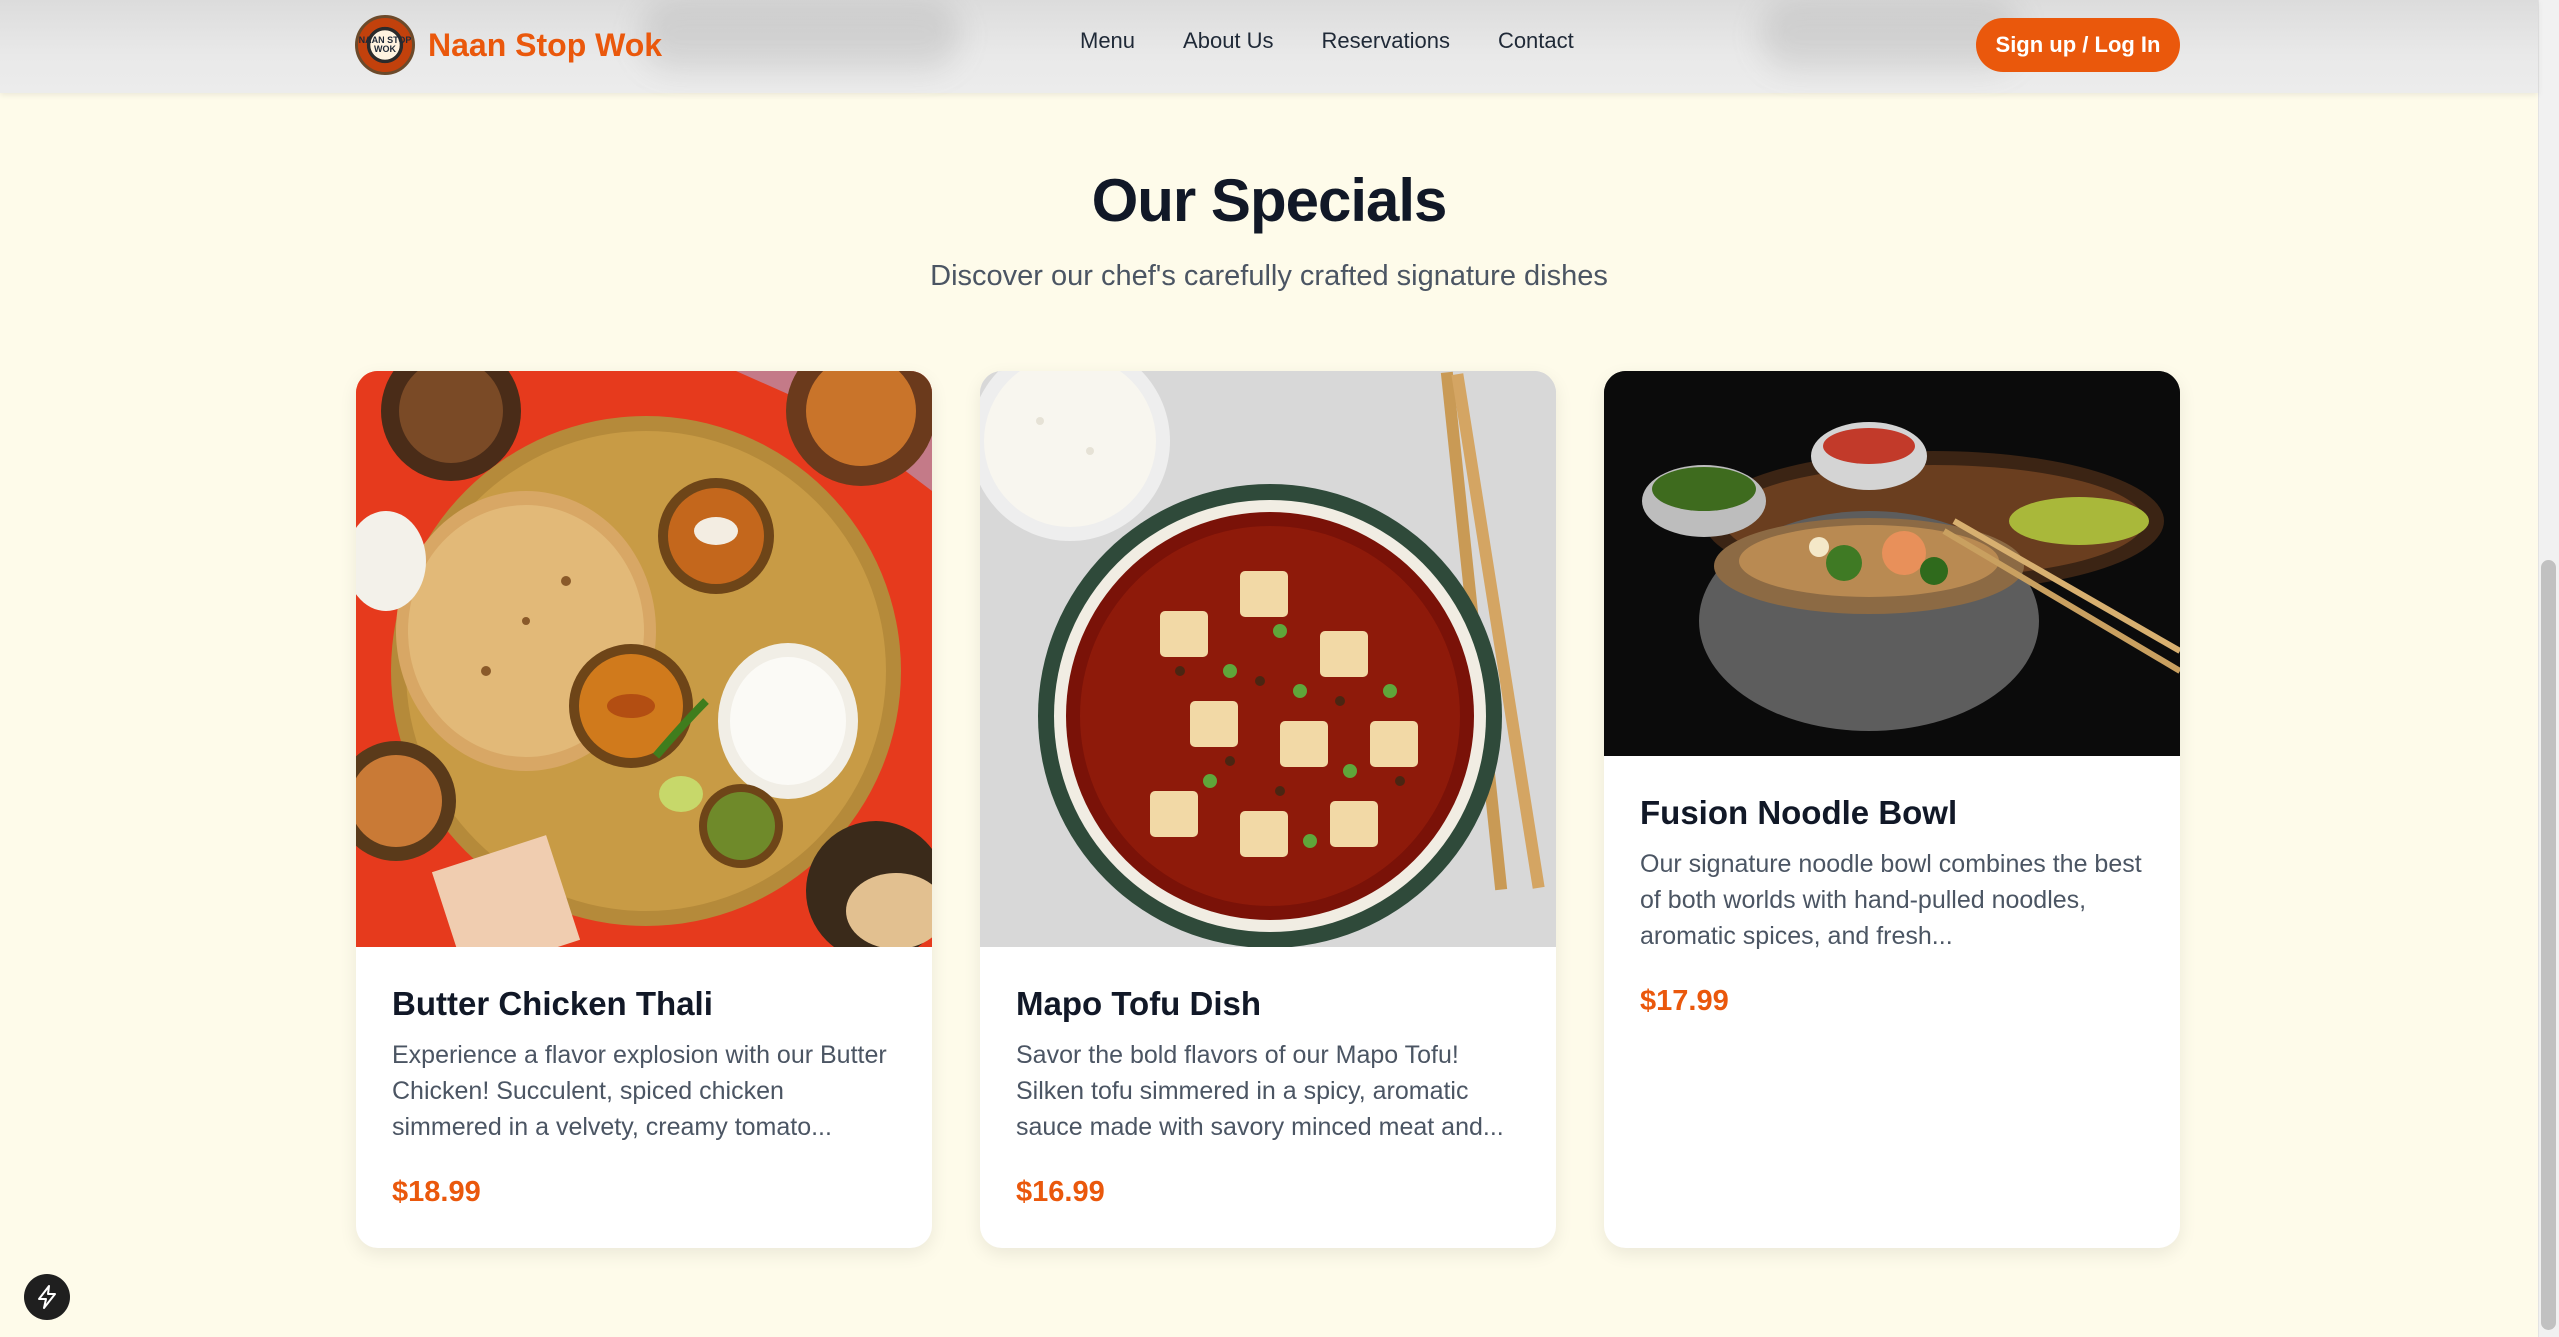 This screenshot has height=1337, width=2559. Describe the element at coordinates (1684, 1001) in the screenshot. I see `dish-price: $17.99` at that location.